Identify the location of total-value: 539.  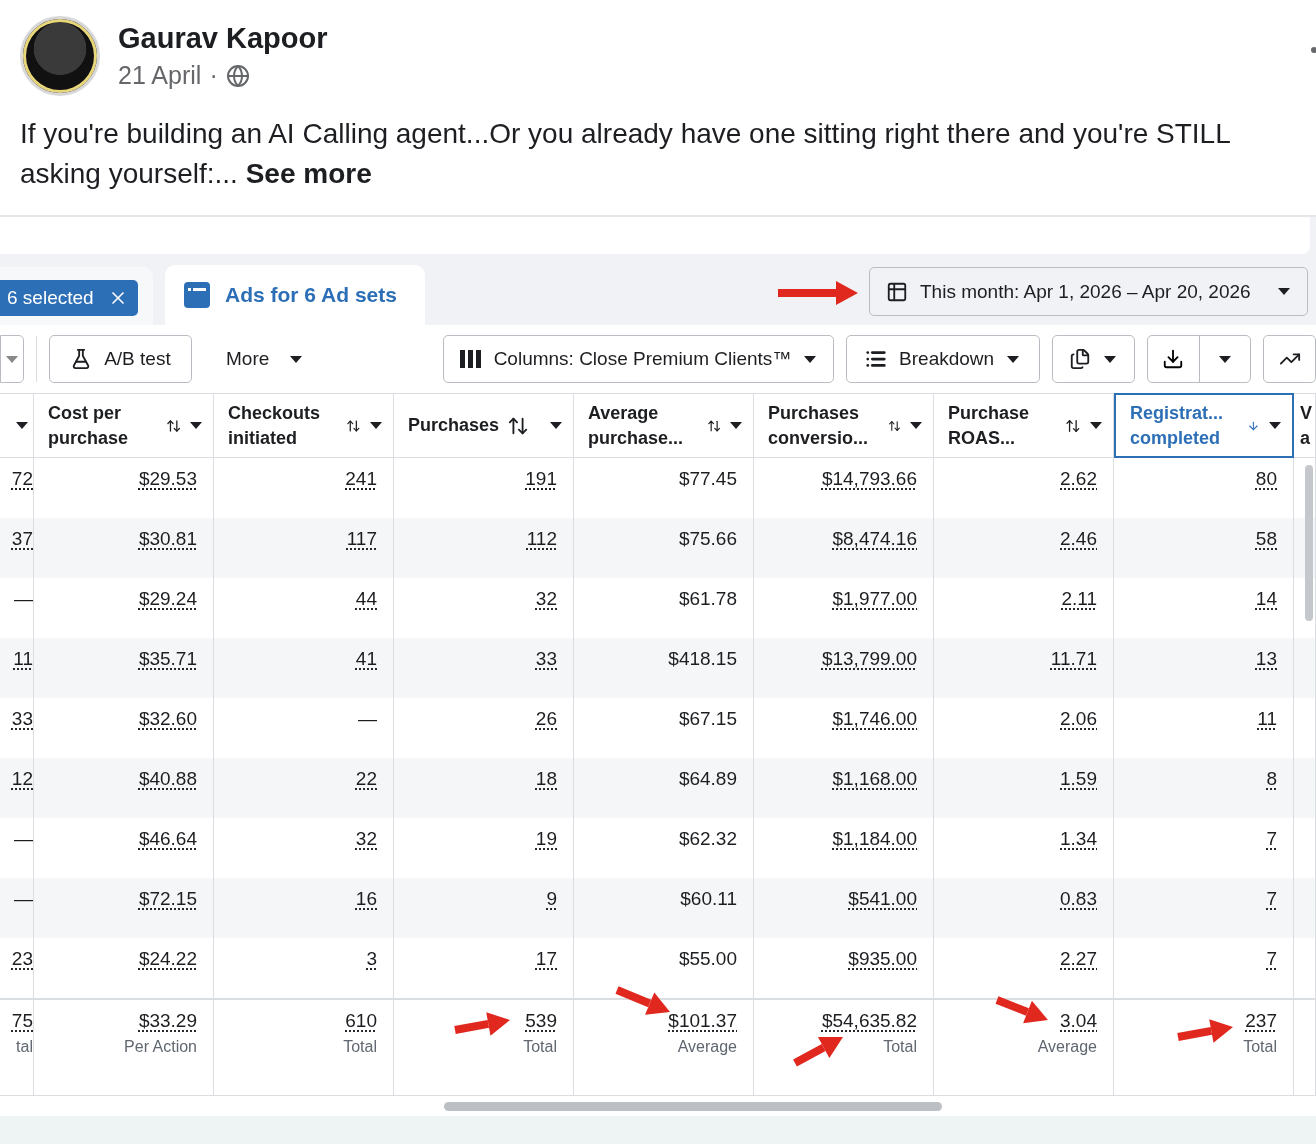
(541, 1021).